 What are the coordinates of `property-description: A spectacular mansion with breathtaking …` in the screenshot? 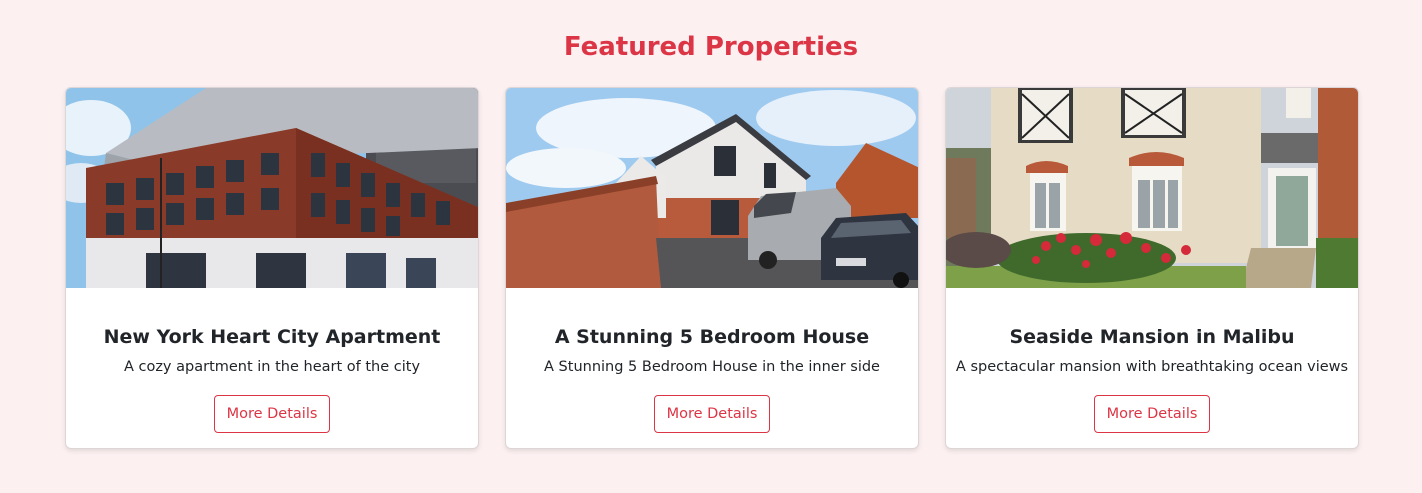 It's located at (1152, 367).